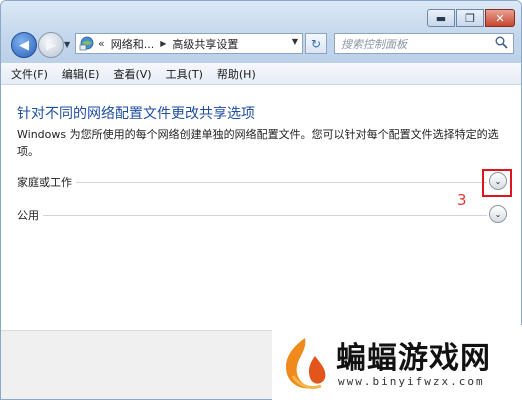 This screenshot has height=400, width=522. I want to click on flame-logo-icon, so click(304, 364).